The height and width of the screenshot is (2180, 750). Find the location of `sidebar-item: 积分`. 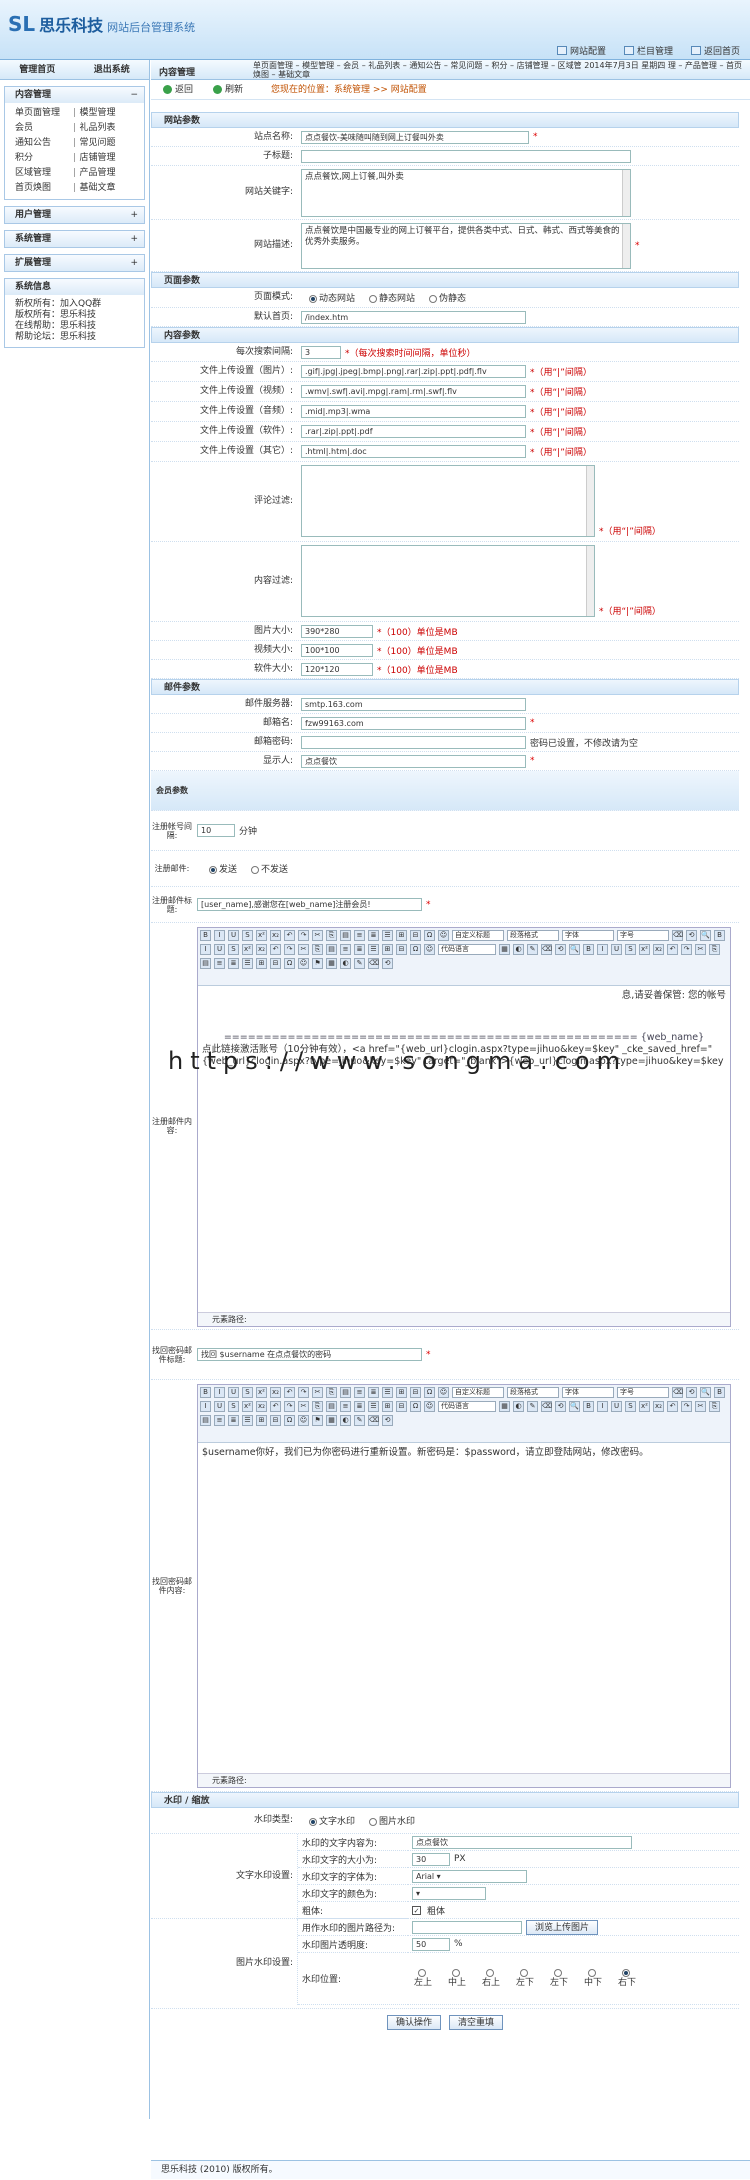

sidebar-item: 积分 is located at coordinates (42, 158).